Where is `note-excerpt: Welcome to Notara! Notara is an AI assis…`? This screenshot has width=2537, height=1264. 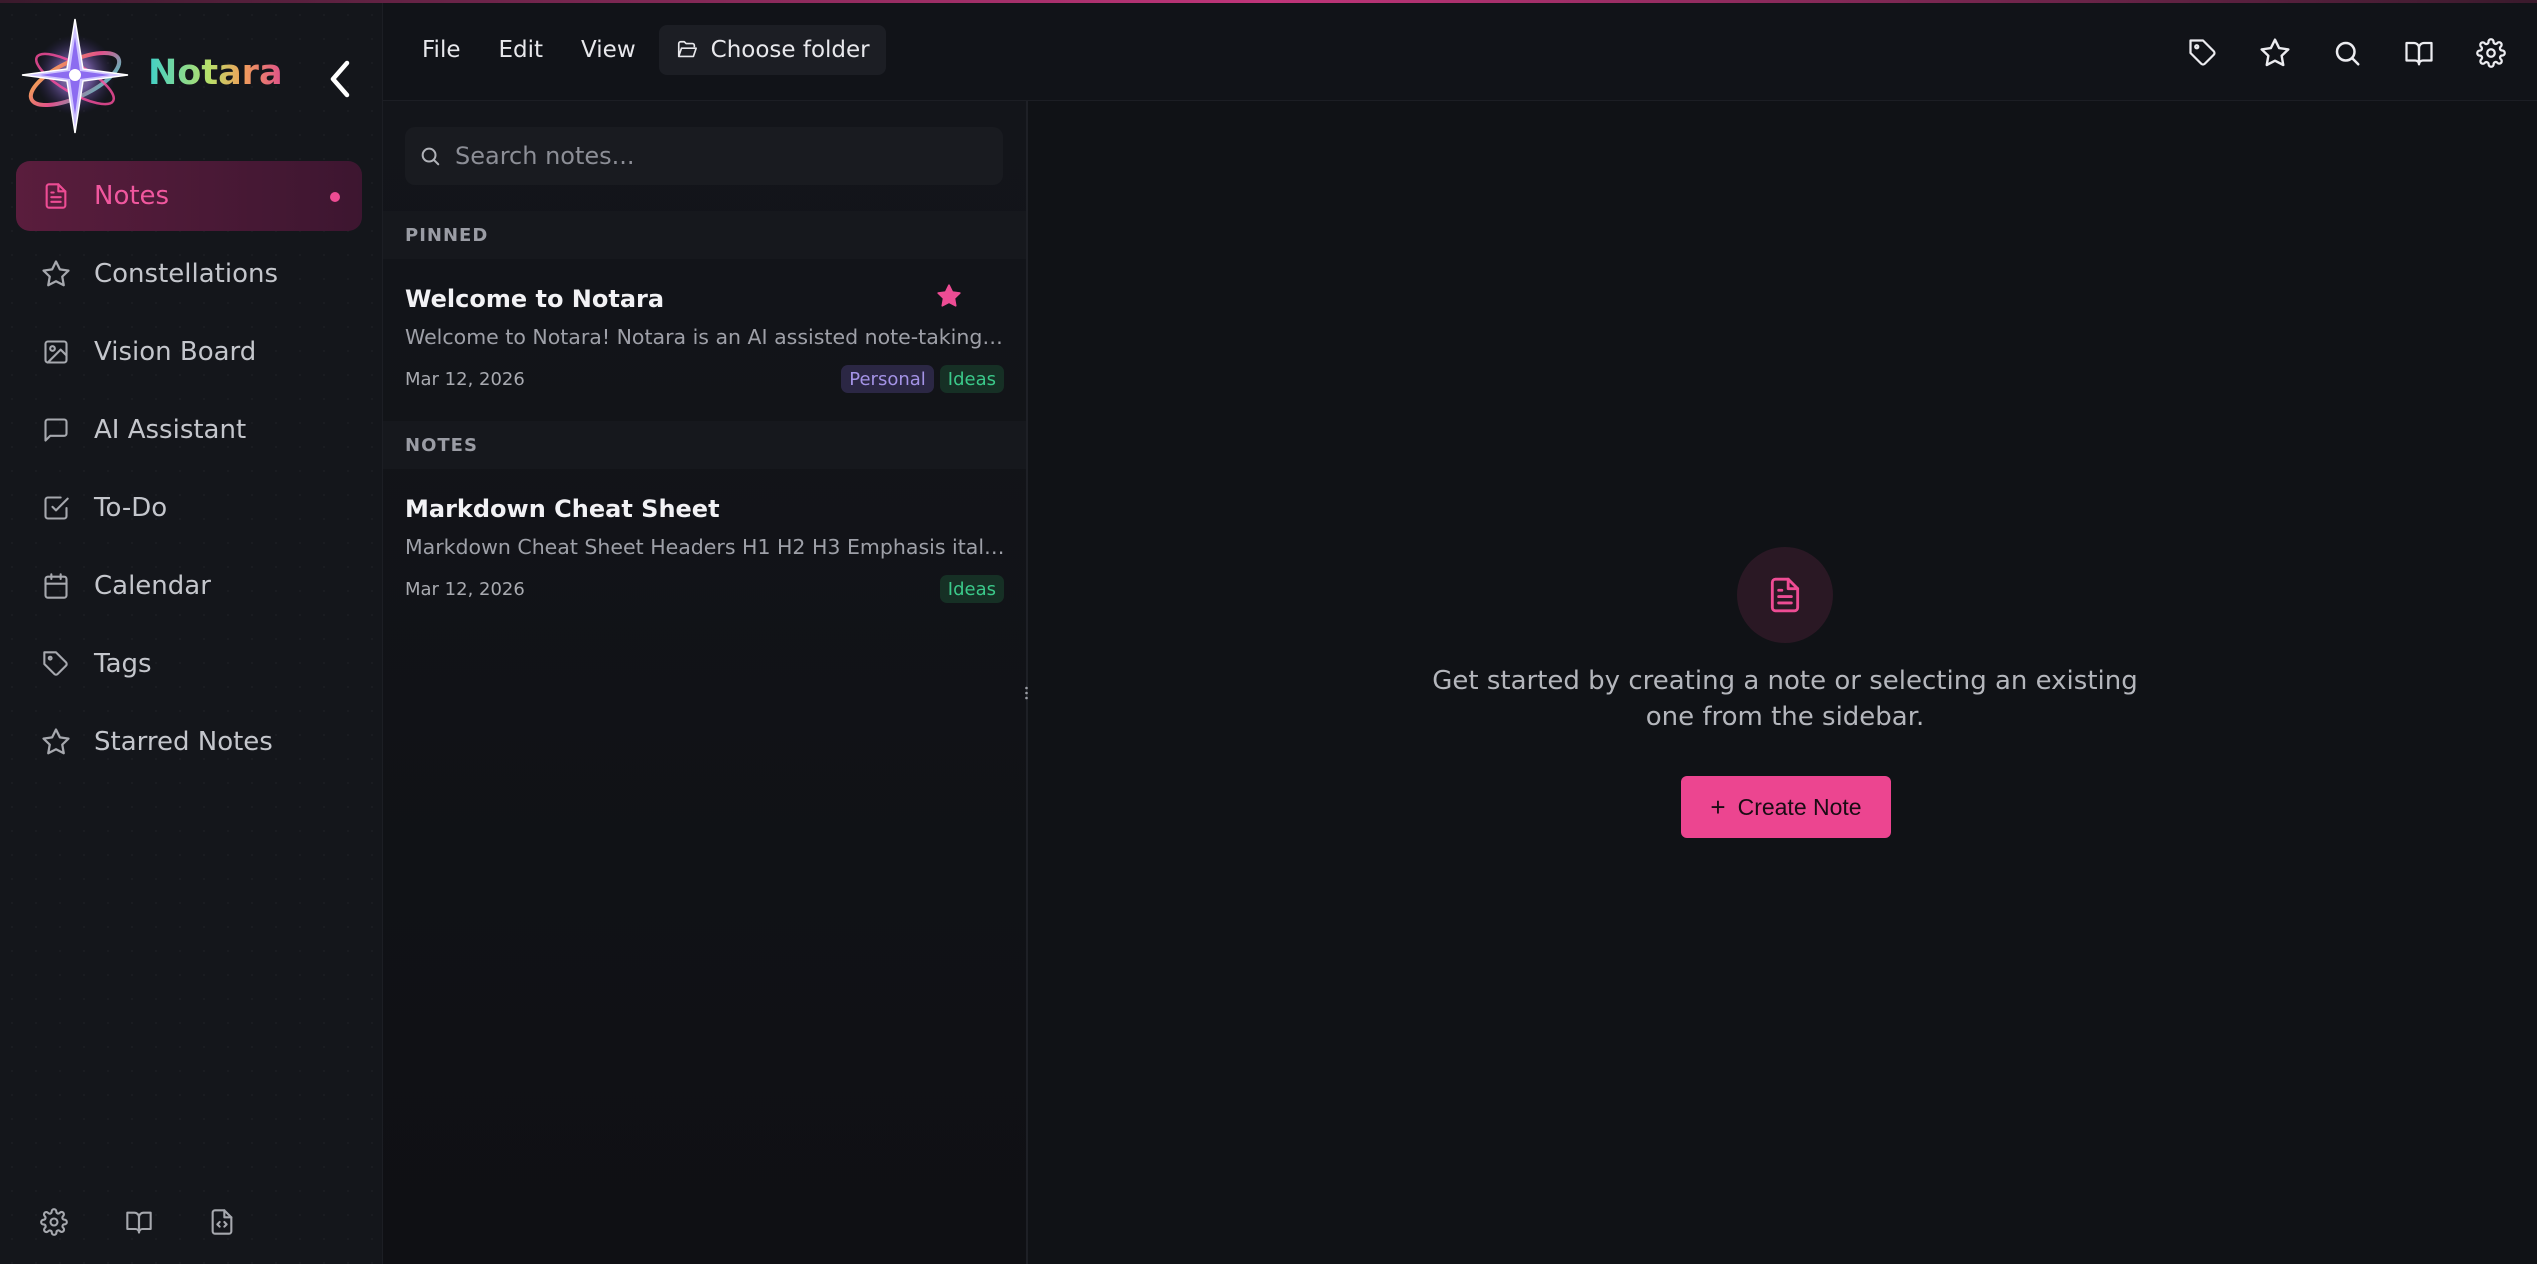
note-excerpt: Welcome to Notara! Notara is an AI assis… is located at coordinates (705, 337).